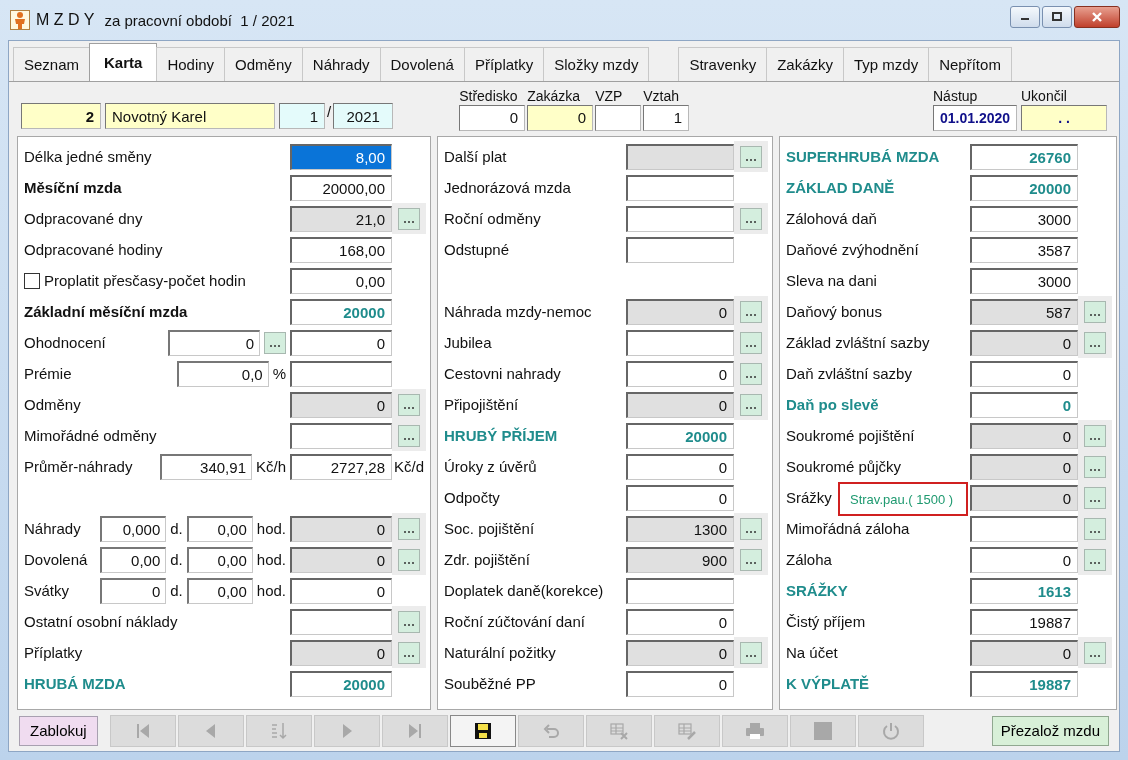 The width and height of the screenshot is (1128, 760). I want to click on lock-button: Zablokuj, so click(58, 730).